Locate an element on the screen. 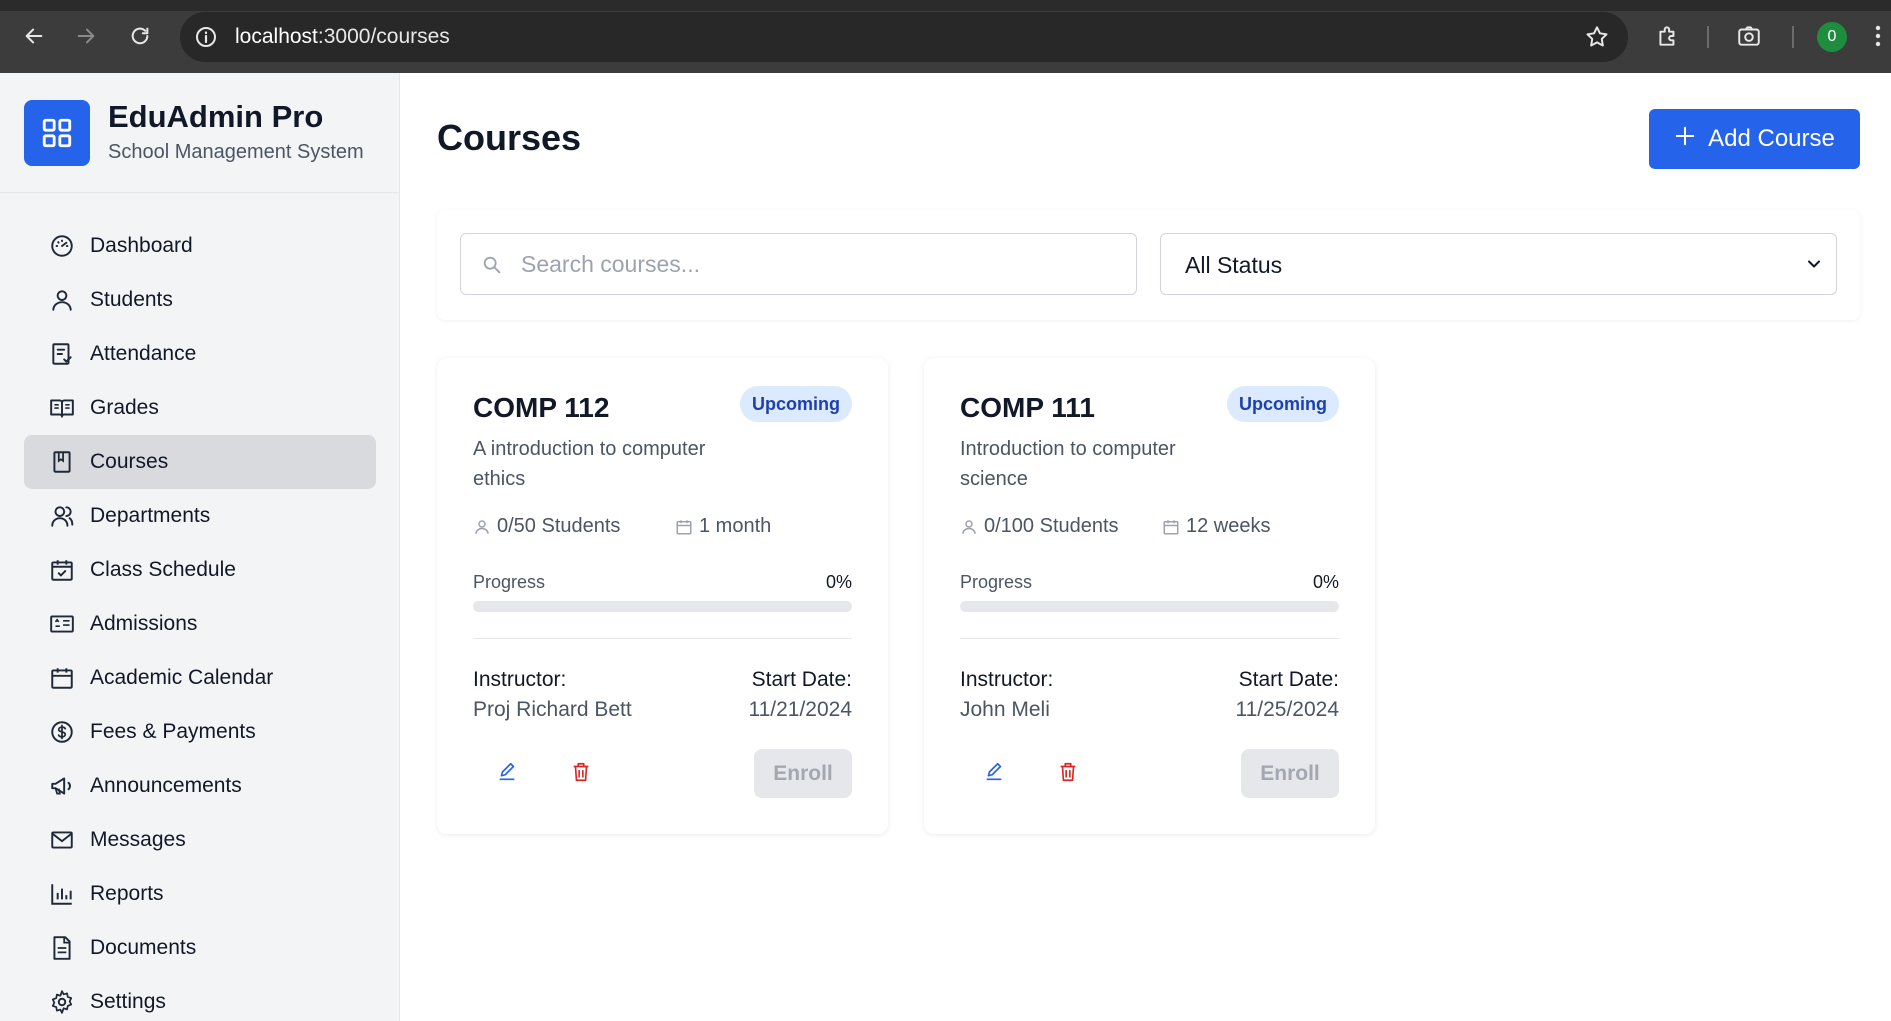 This screenshot has height=1021, width=1891. users-icon is located at coordinates (62, 516).